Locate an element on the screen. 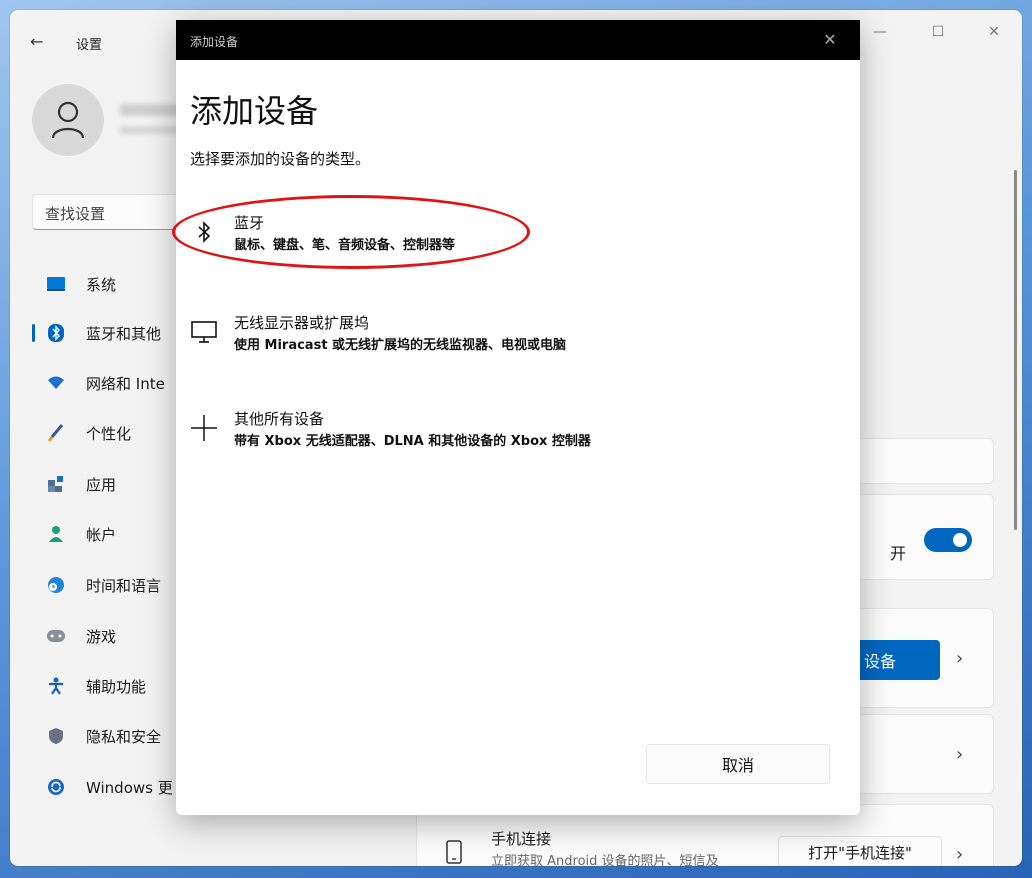 This screenshot has width=1032, height=878. person-icon is located at coordinates (68, 120).